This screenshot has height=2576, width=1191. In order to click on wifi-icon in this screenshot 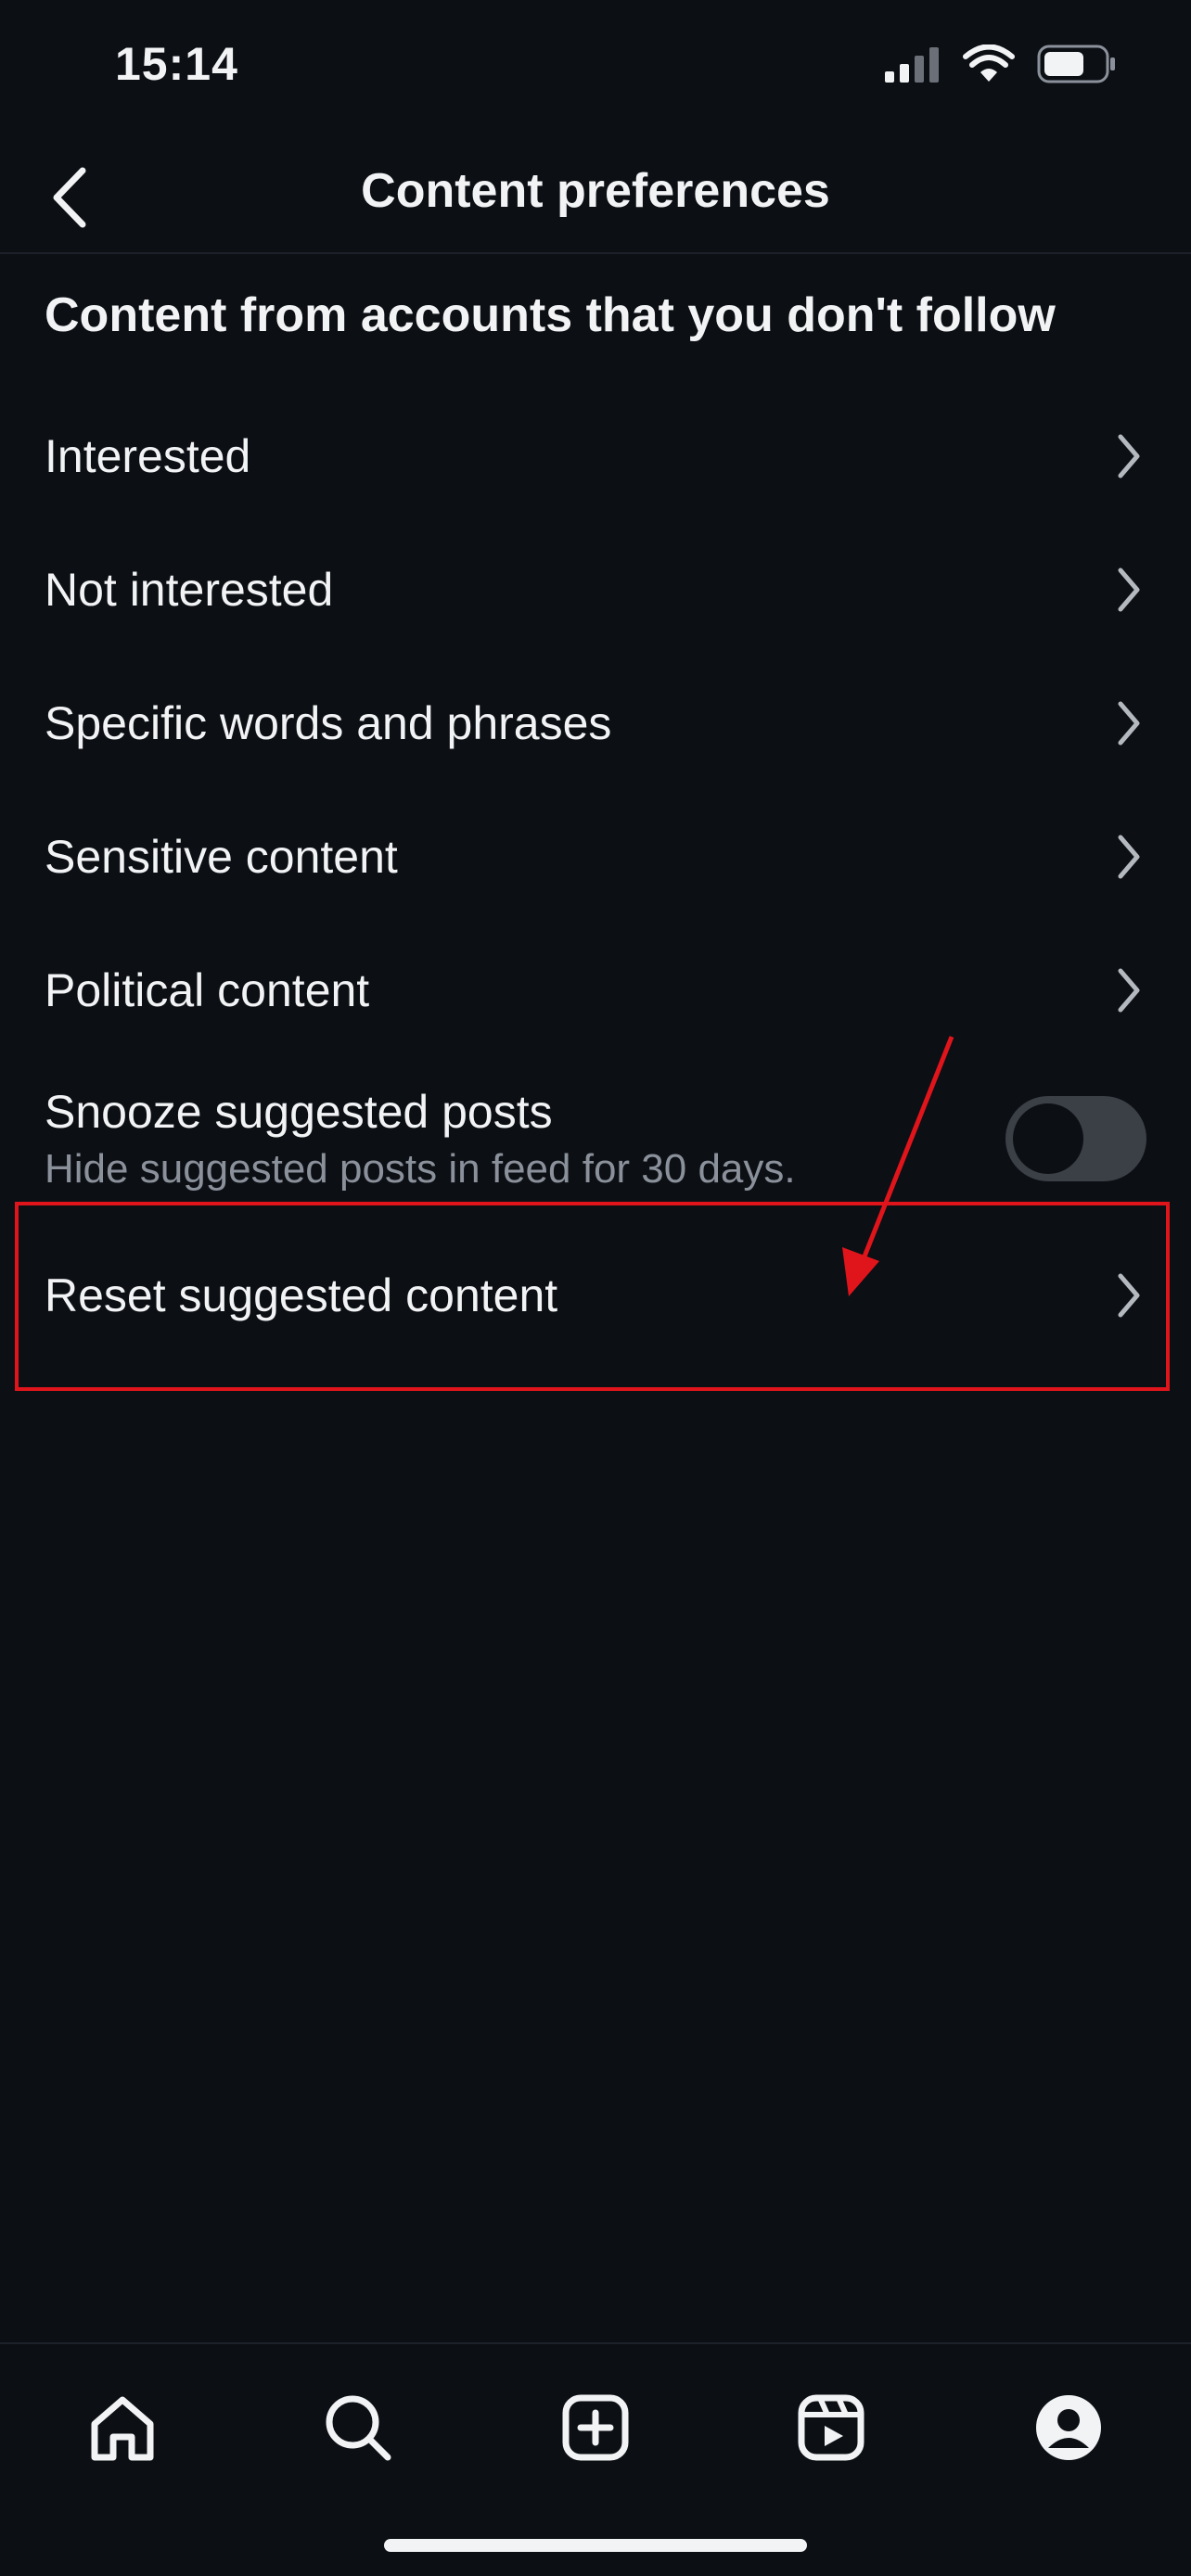, I will do `click(989, 64)`.